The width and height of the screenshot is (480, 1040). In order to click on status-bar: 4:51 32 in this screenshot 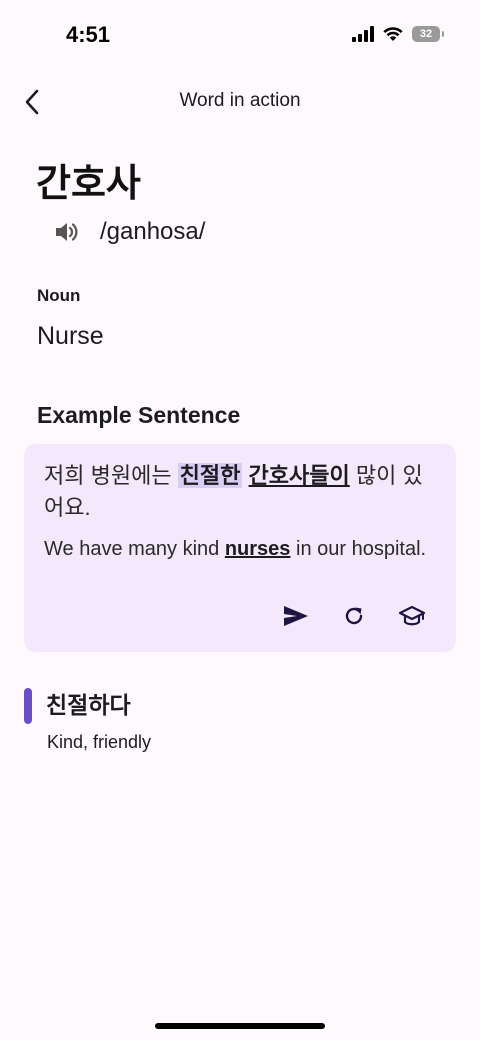, I will do `click(240, 36)`.